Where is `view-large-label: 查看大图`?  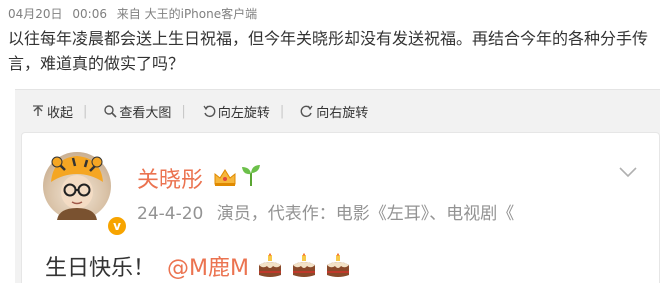
view-large-label: 查看大图 is located at coordinates (145, 113).